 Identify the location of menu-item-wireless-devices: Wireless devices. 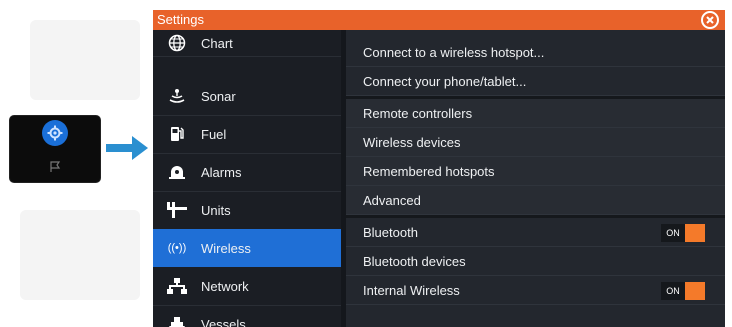
(535, 142).